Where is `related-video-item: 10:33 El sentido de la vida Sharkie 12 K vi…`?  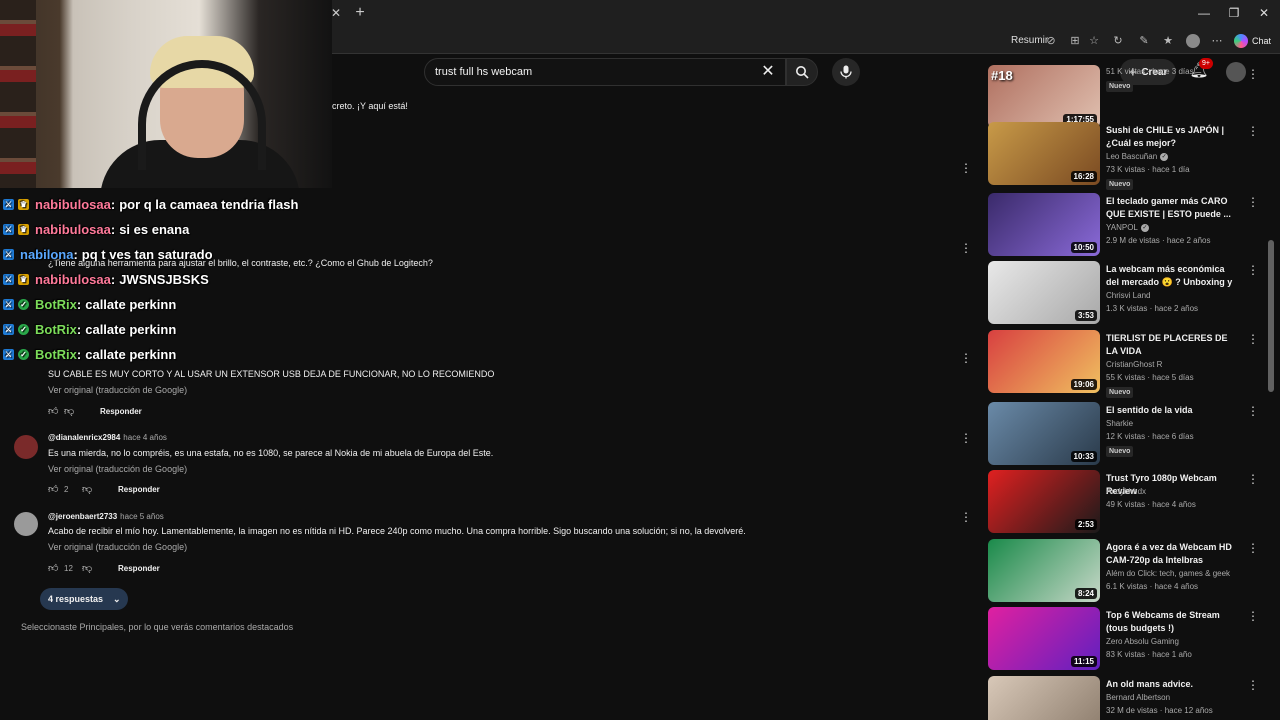
related-video-item: 10:33 El sentido de la vida Sharkie 12 K vi… is located at coordinates (1125, 435).